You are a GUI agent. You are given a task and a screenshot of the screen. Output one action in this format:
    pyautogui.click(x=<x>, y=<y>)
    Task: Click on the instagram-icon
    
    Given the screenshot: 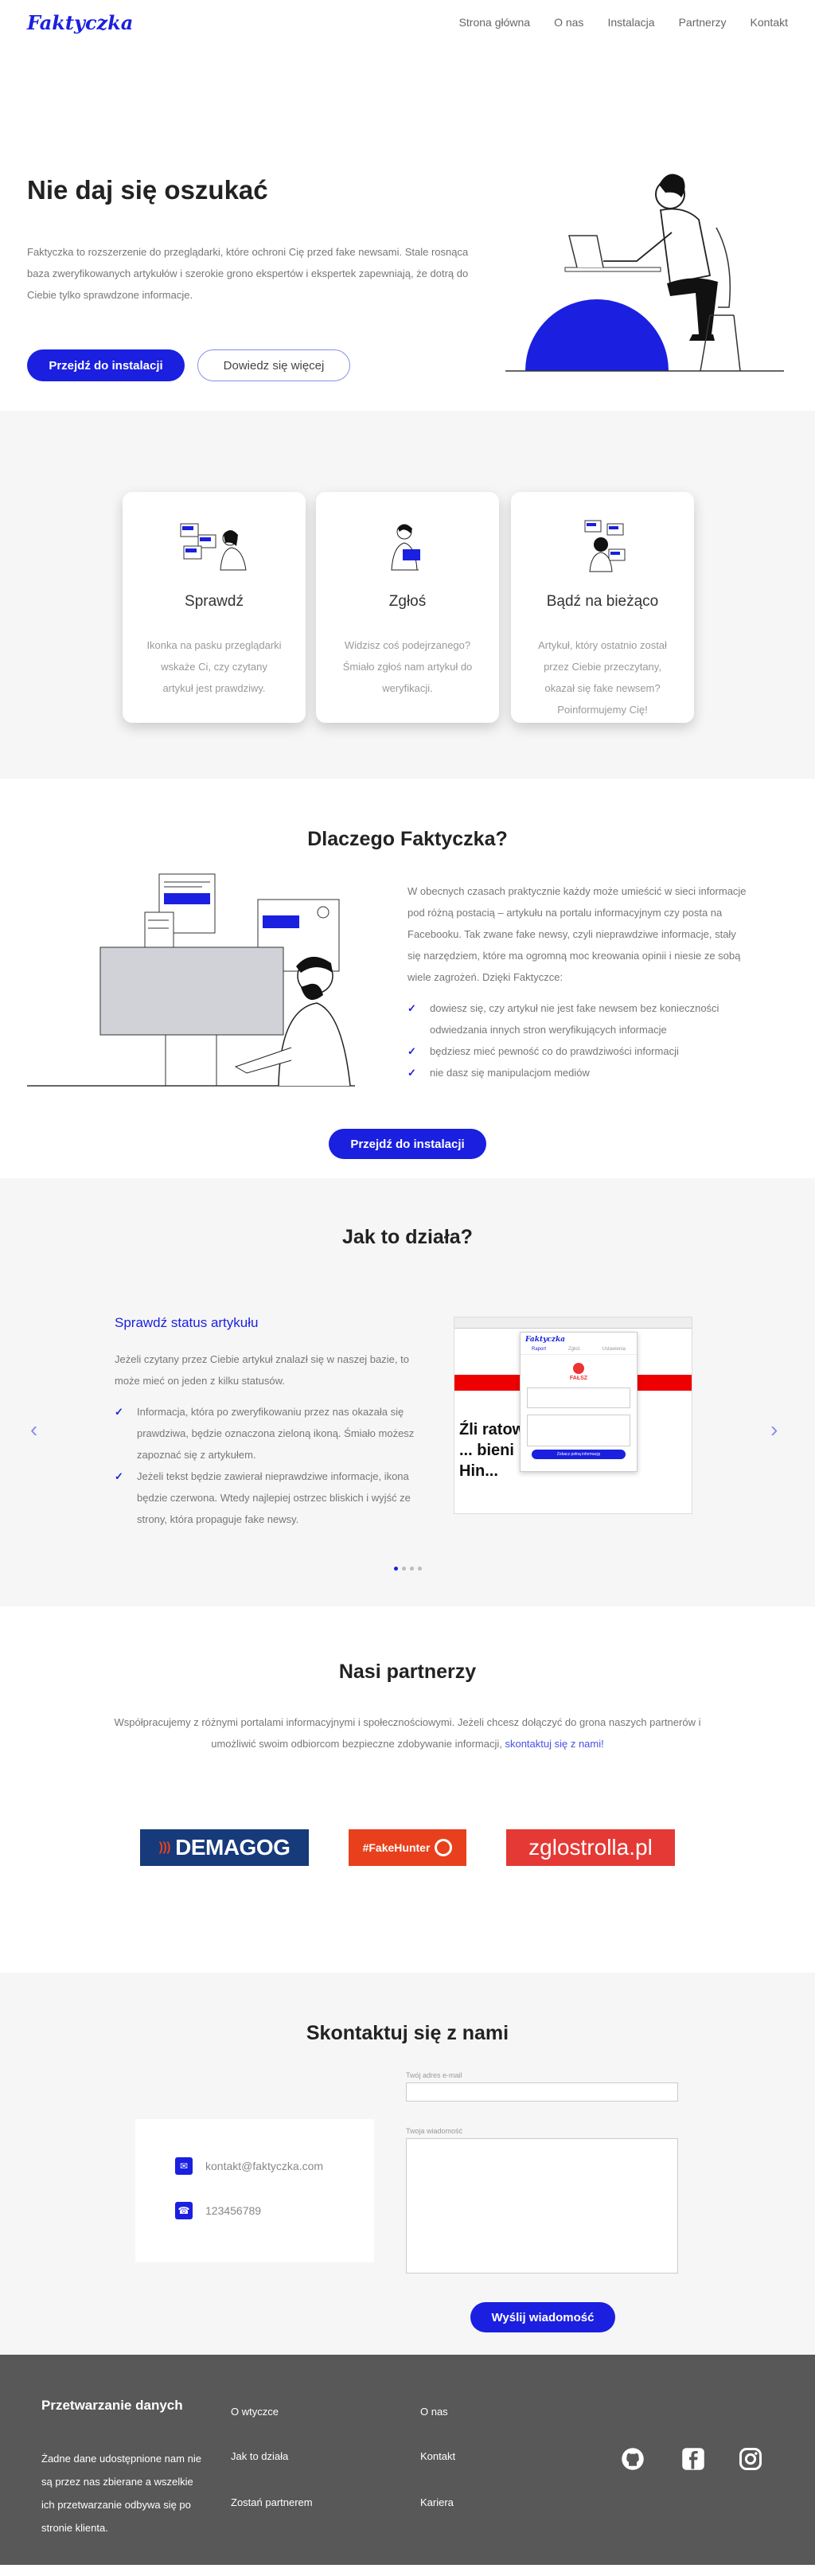 What is the action you would take?
    pyautogui.click(x=750, y=2459)
    